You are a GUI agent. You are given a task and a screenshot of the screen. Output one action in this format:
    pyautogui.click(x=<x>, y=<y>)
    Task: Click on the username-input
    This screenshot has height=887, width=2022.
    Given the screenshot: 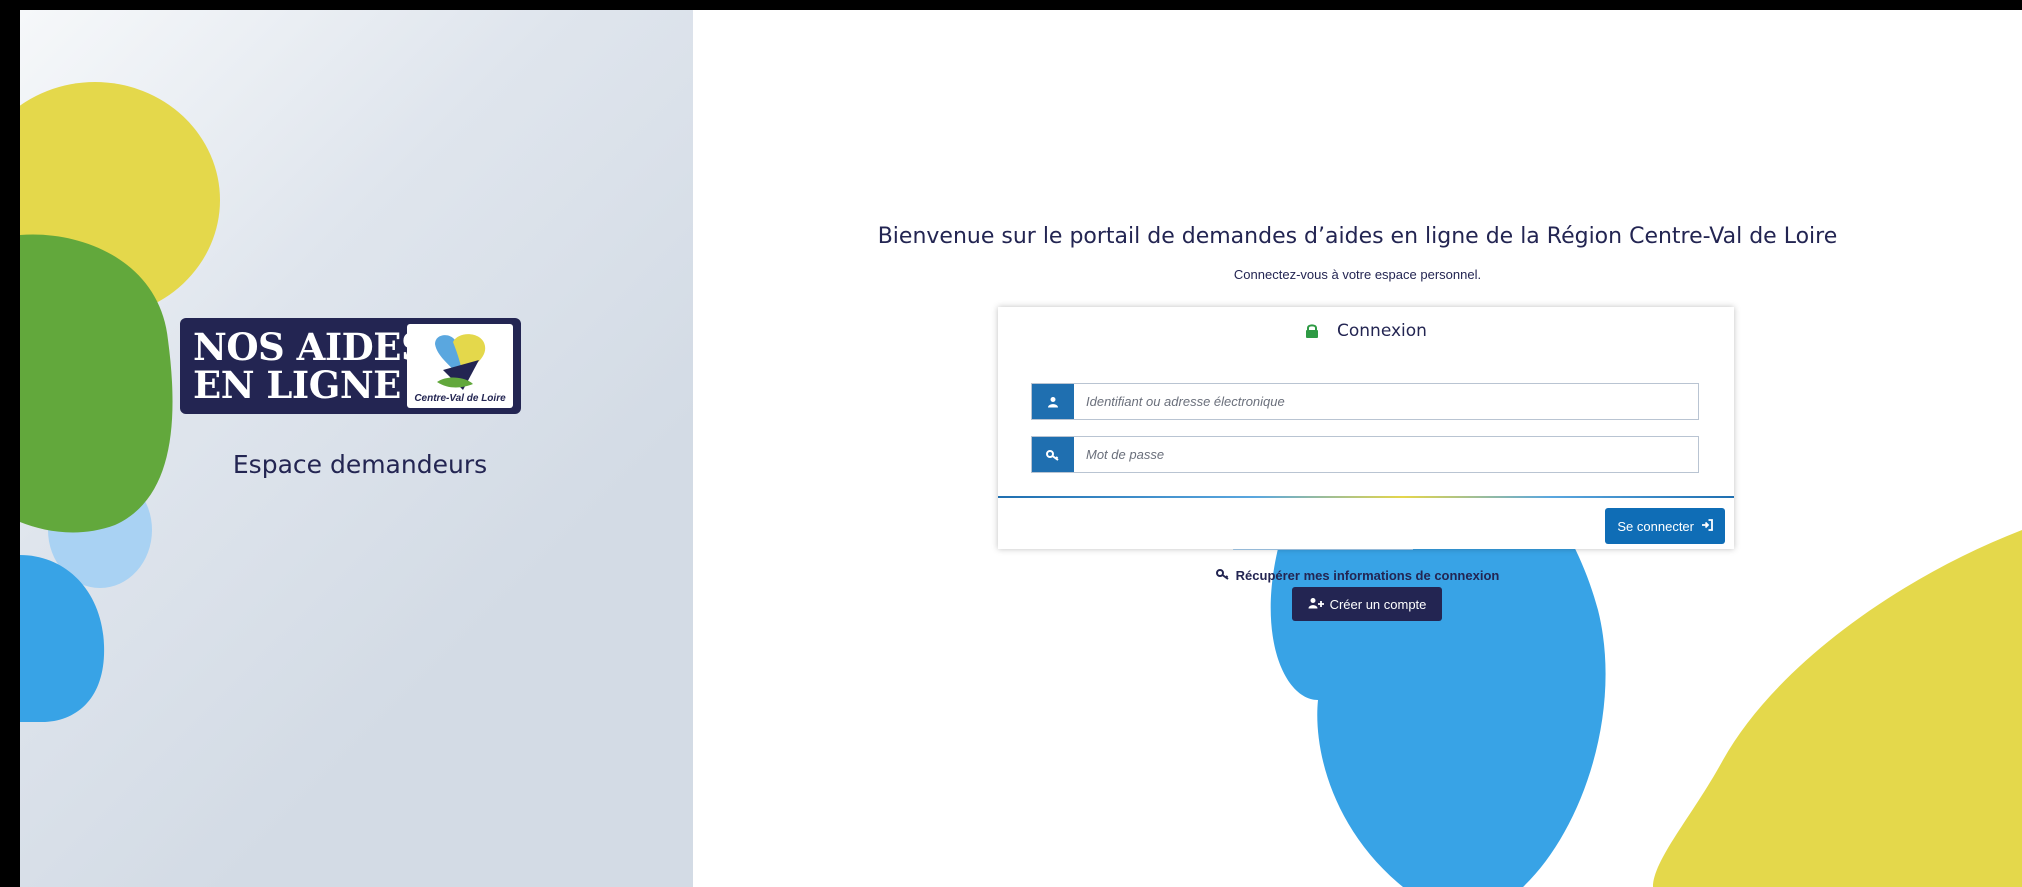 What is the action you would take?
    pyautogui.click(x=1386, y=401)
    